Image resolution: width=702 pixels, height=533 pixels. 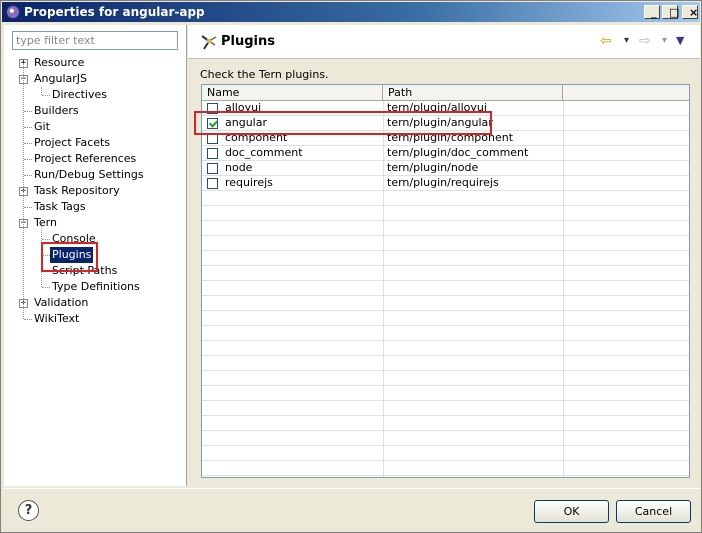 I want to click on tree-item-task-tags: Task Tags, so click(x=95, y=207).